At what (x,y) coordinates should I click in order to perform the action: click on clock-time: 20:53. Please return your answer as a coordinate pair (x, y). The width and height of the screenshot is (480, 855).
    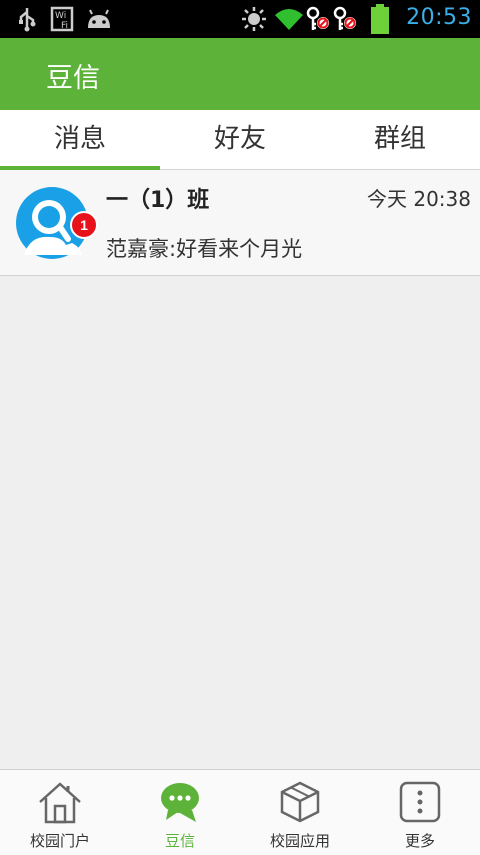
    Looking at the image, I should click on (439, 17).